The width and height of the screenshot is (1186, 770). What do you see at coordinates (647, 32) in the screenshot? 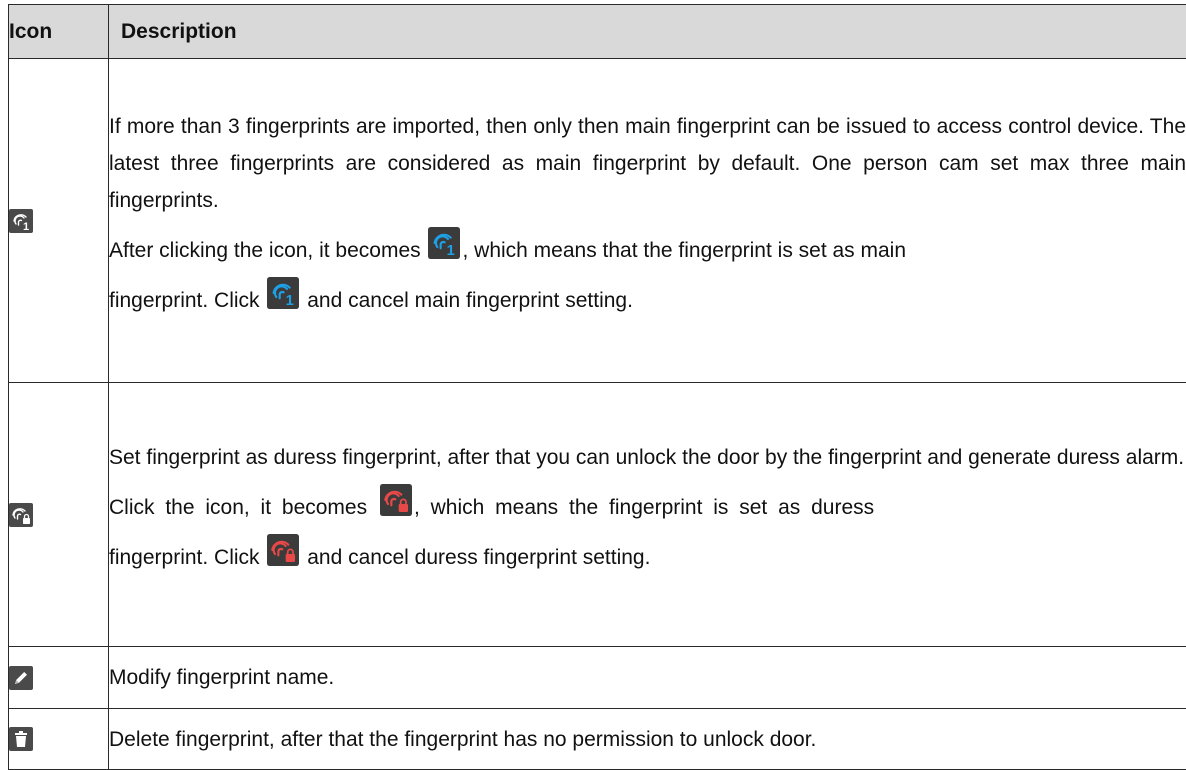
I see `header-description: Description` at bounding box center [647, 32].